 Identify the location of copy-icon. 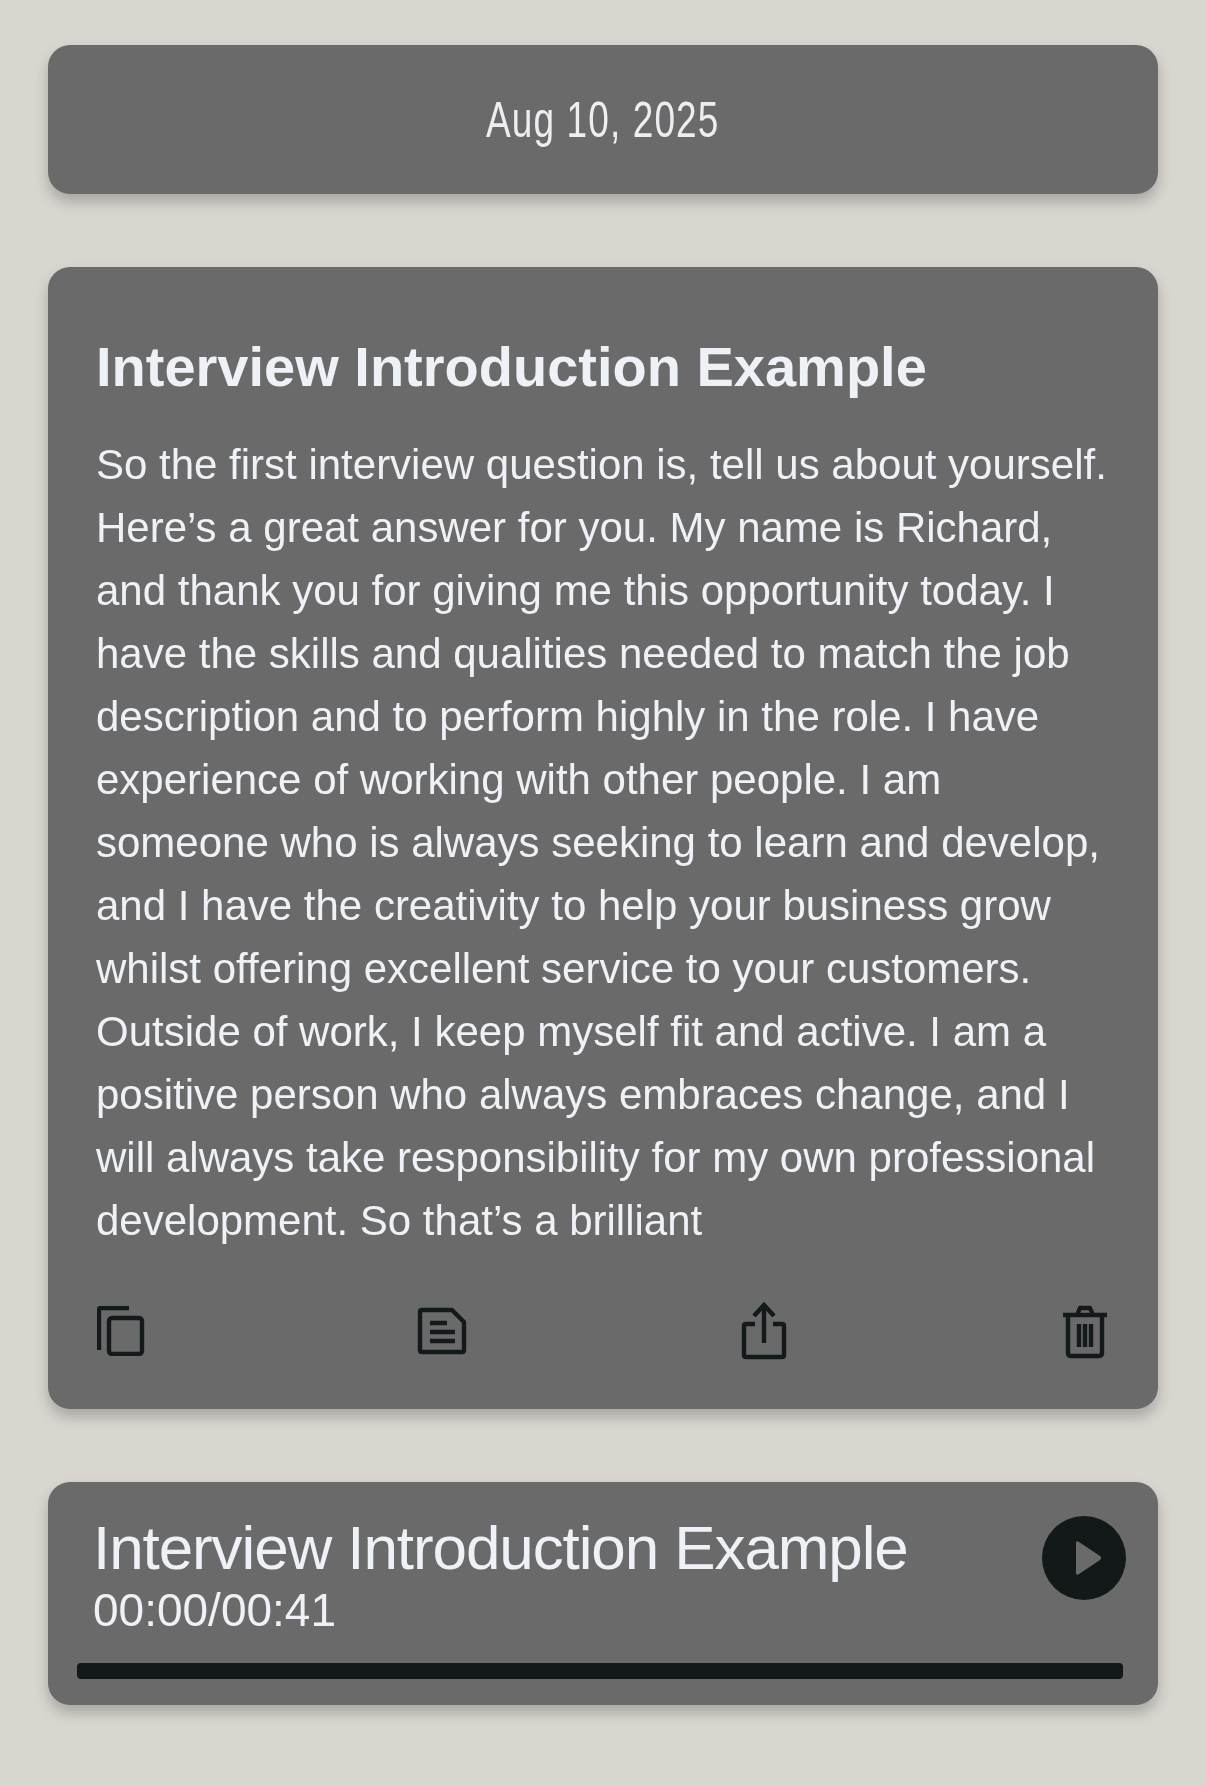
(121, 1331).